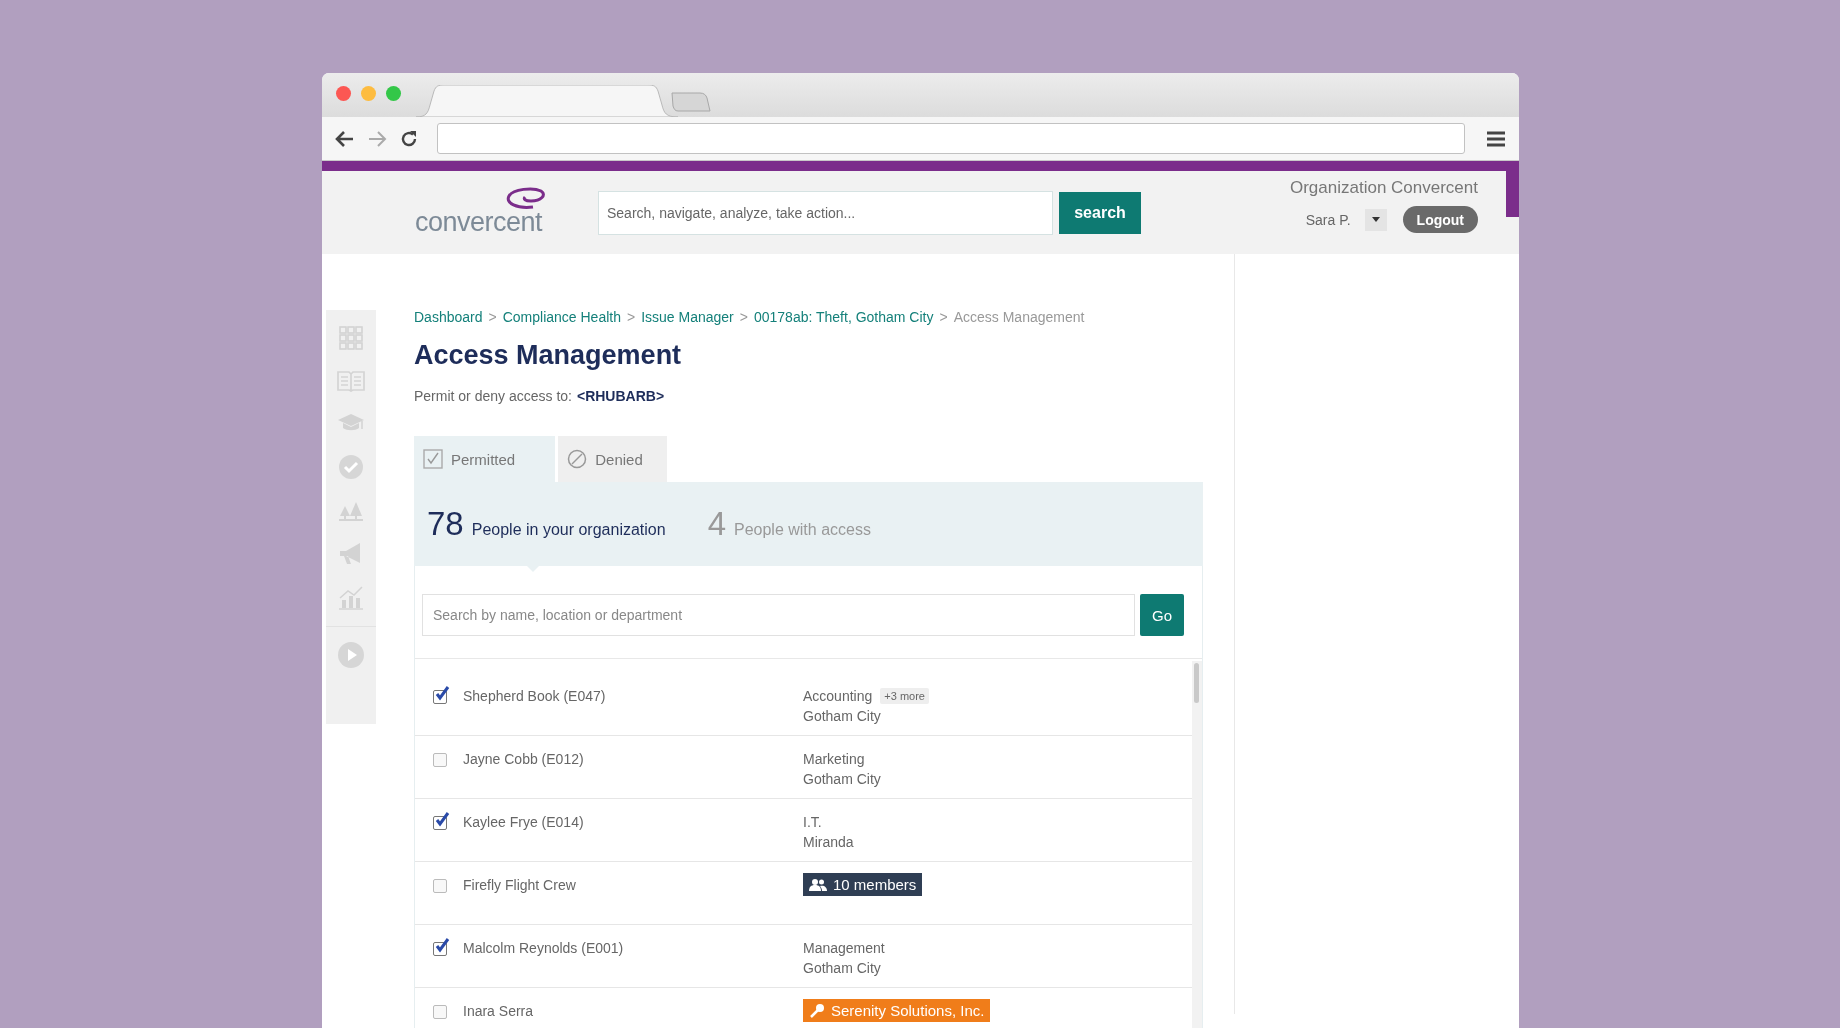 This screenshot has width=1840, height=1028. Describe the element at coordinates (544, 948) in the screenshot. I see `person-name: Malcolm Reynolds (E001)` at that location.